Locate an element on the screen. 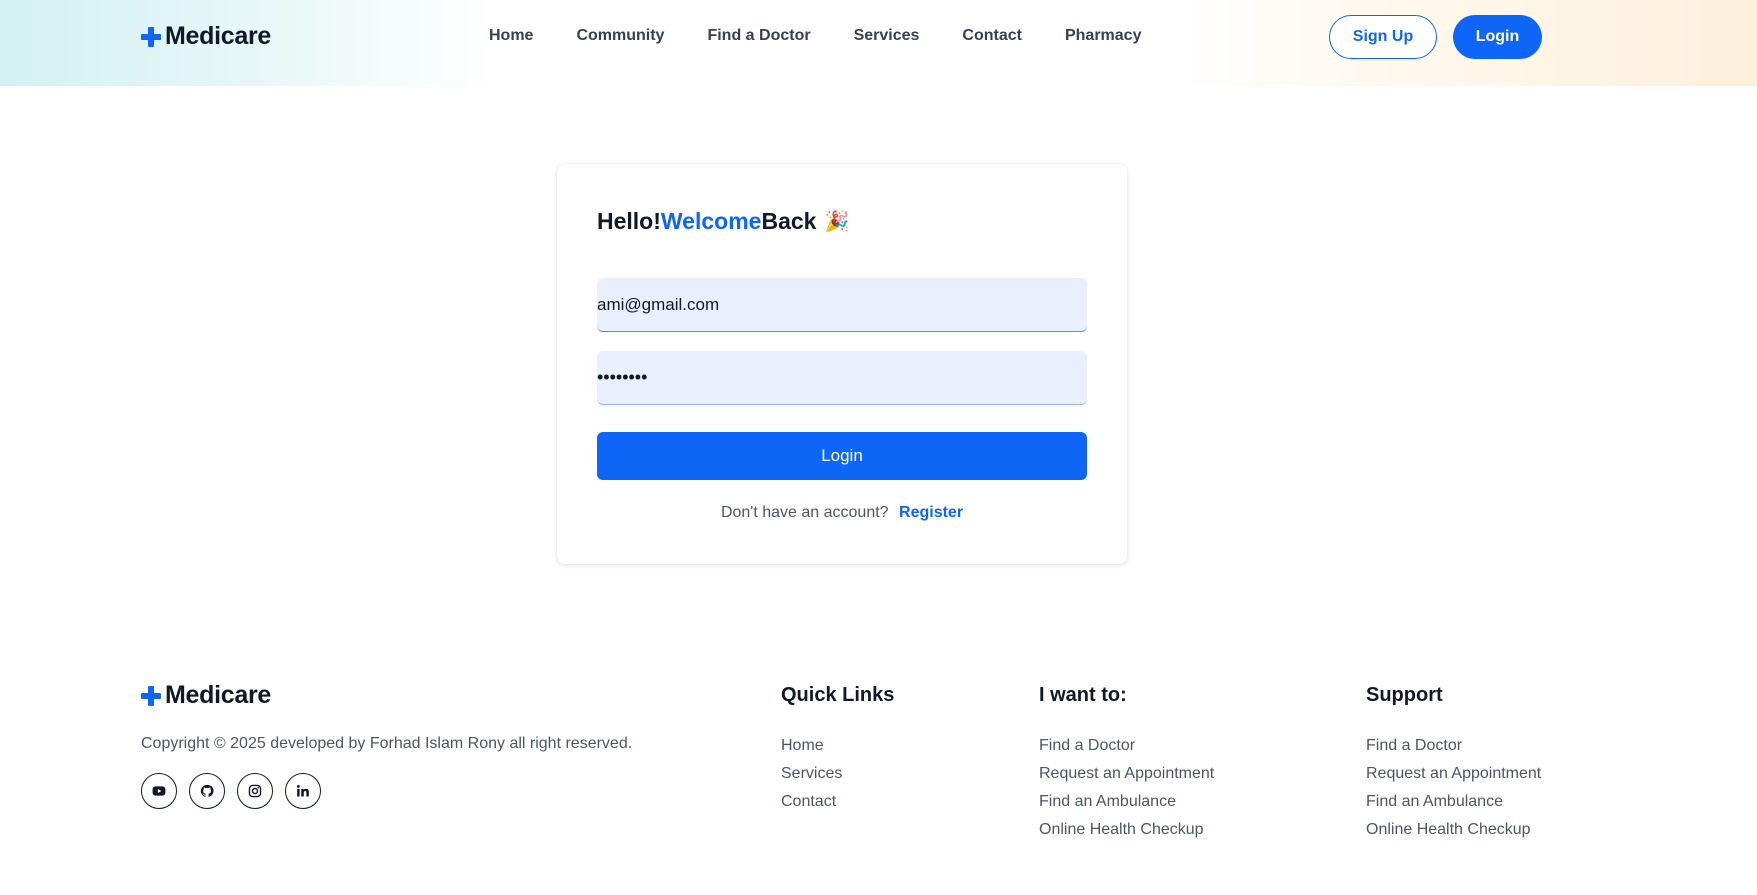  login-submit-button: Login is located at coordinates (842, 456).